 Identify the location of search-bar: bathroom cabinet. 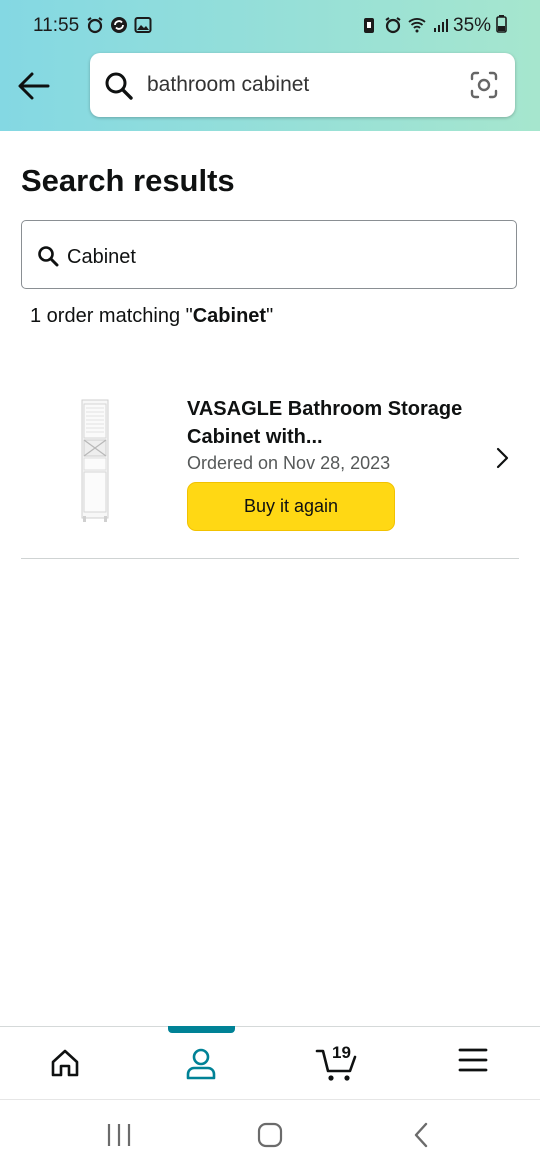
(302, 85).